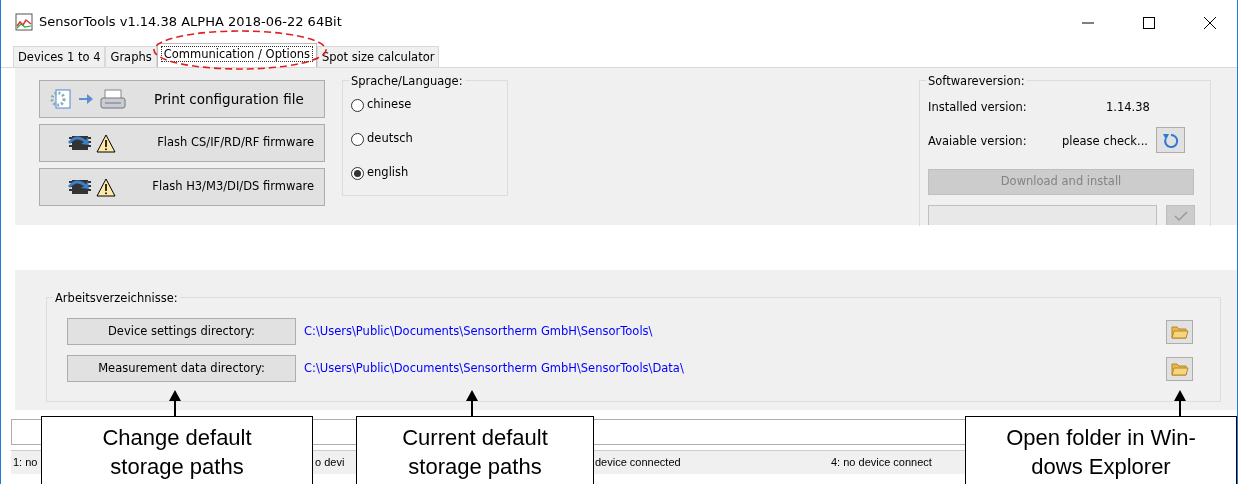  Describe the element at coordinates (1101, 450) in the screenshot. I see `callout-box: Open folder in Win- dows Explorer` at that location.